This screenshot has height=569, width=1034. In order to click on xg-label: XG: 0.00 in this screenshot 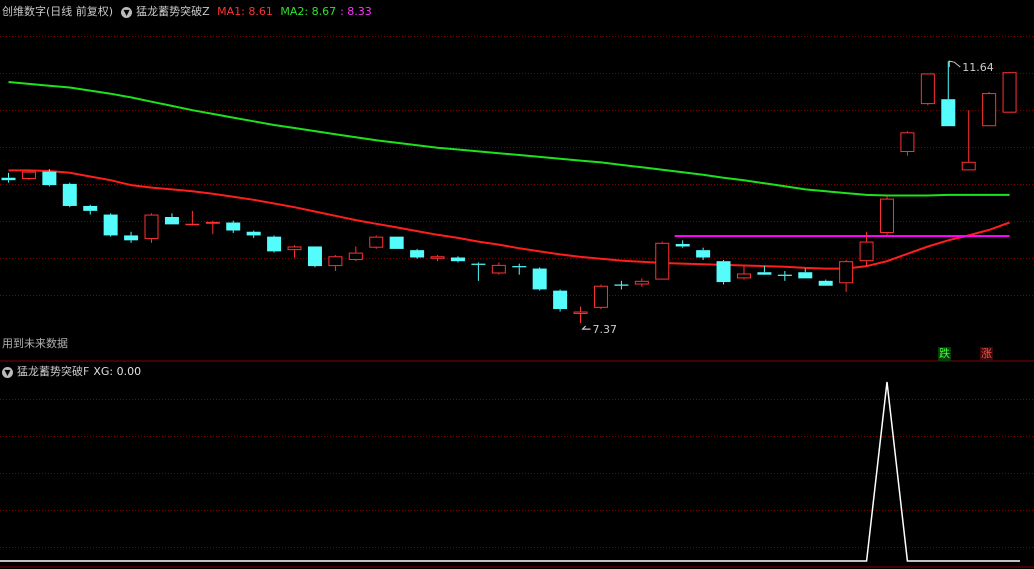, I will do `click(117, 371)`.